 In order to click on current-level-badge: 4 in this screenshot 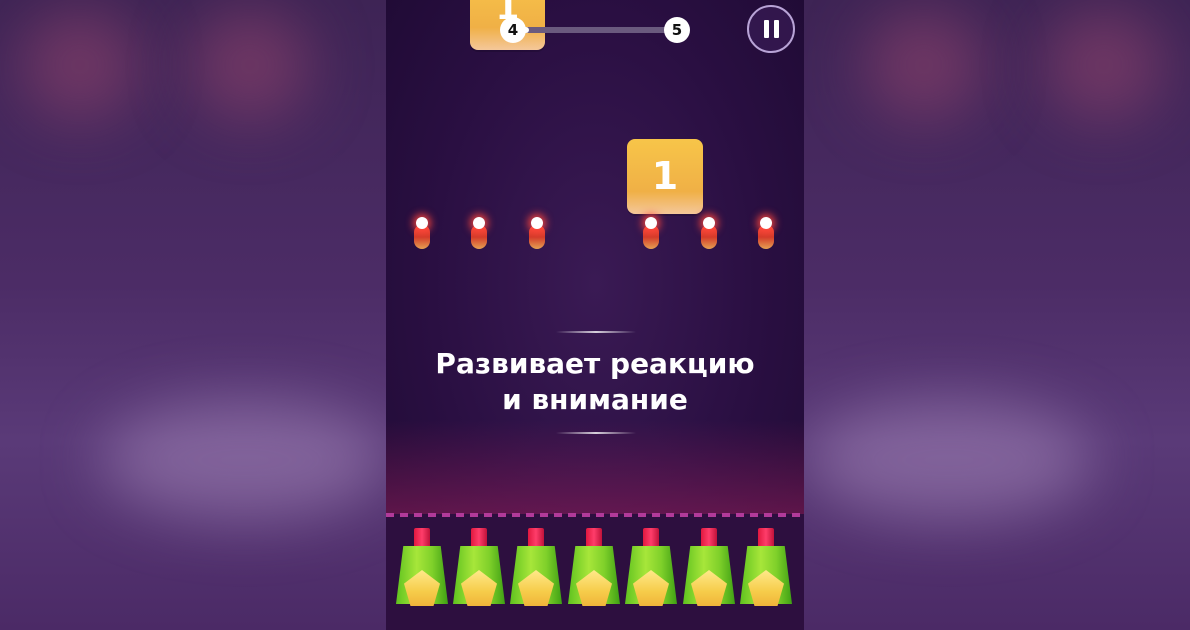, I will do `click(513, 30)`.